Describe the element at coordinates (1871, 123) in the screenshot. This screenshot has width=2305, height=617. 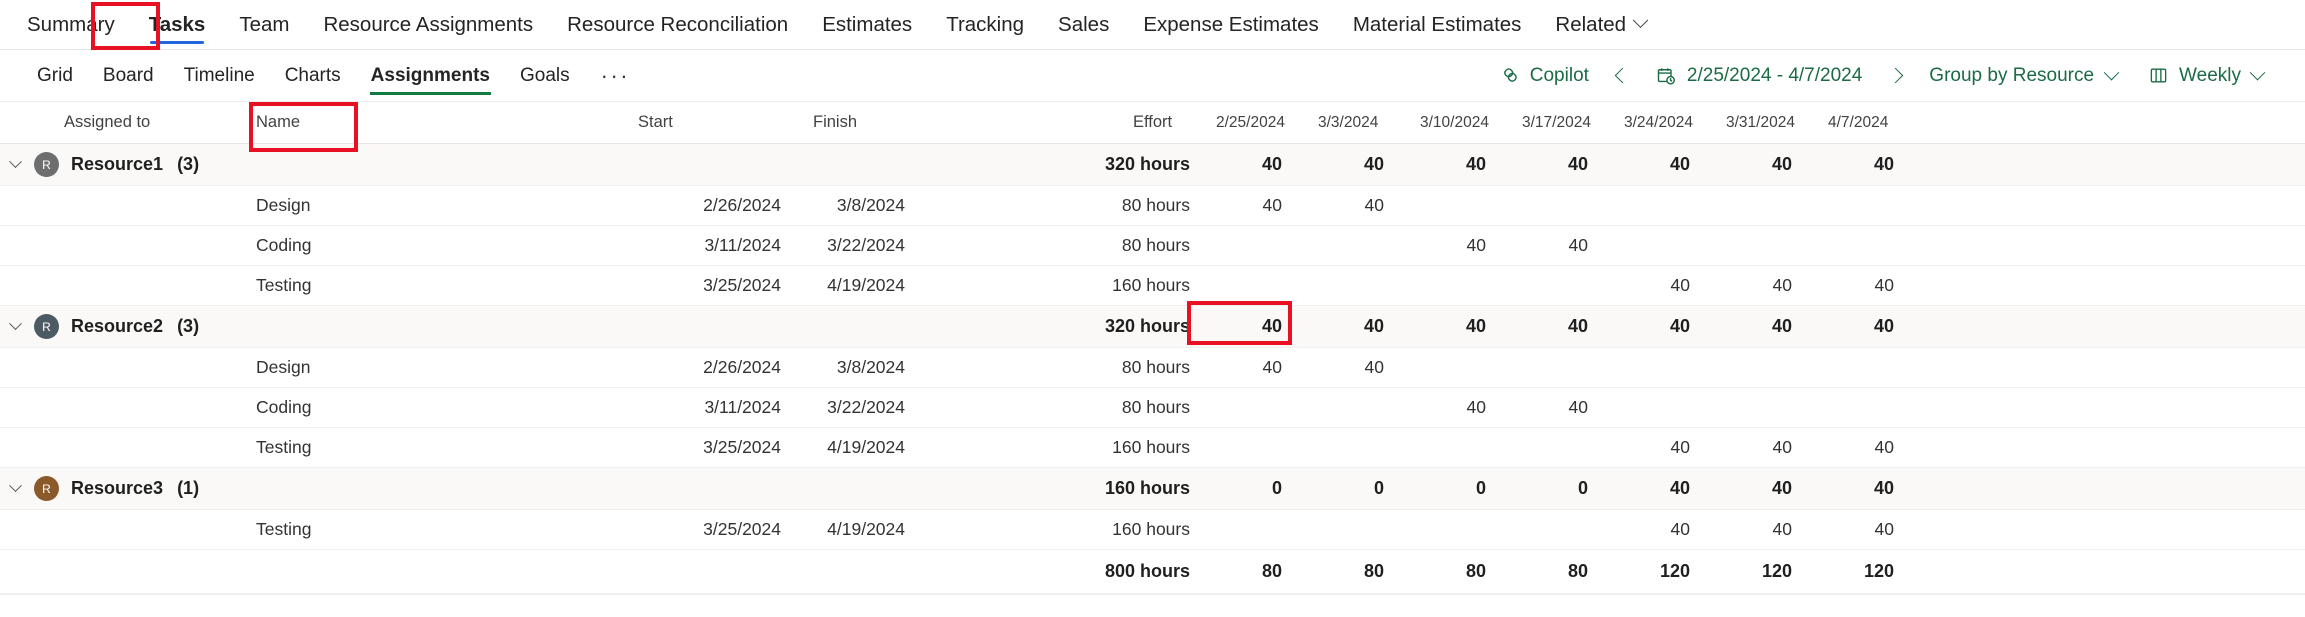
I see `column-header-week: 4/7/2024` at that location.